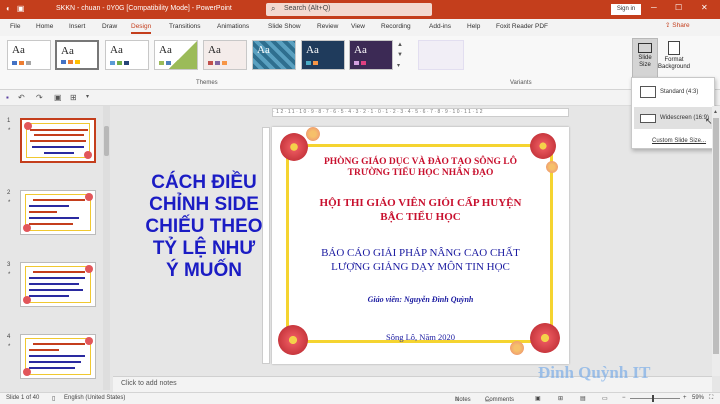 The image size is (720, 404). What do you see at coordinates (23, 398) in the screenshot?
I see `slide-count: Slide 1 of 40` at bounding box center [23, 398].